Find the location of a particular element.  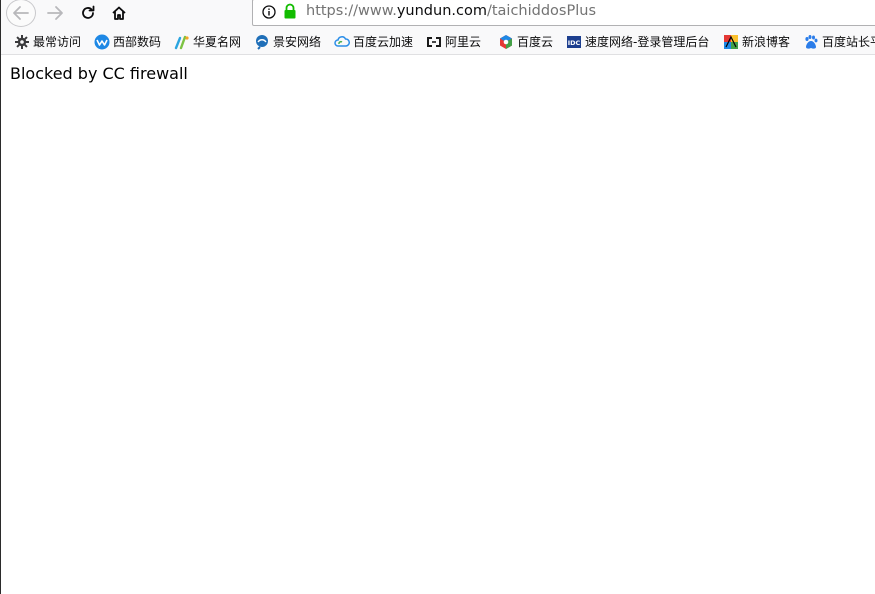

reload-icon is located at coordinates (88, 12).